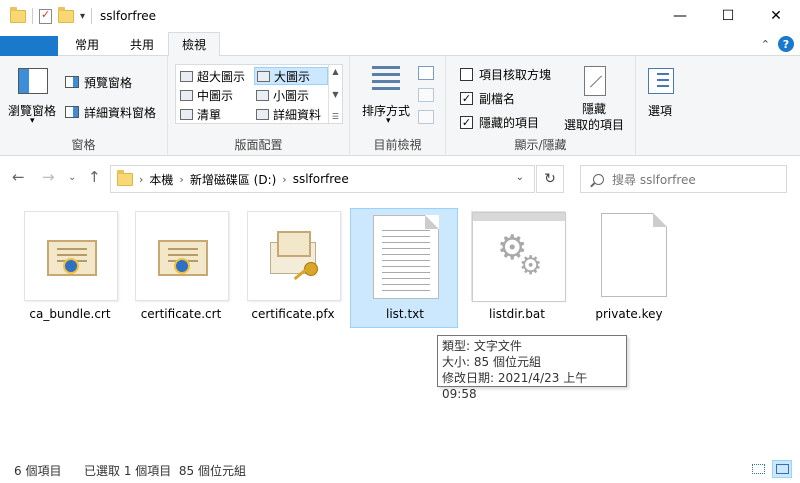 The height and width of the screenshot is (483, 800). I want to click on file-name: certificate.crt, so click(181, 314).